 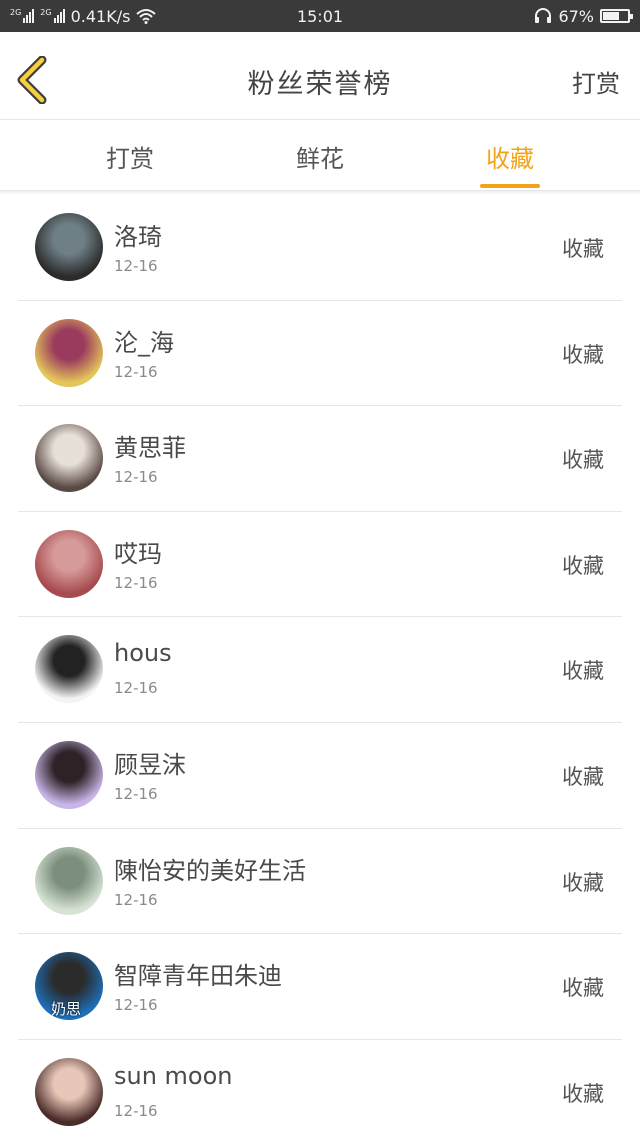 I want to click on tab-label: 打赏, so click(x=130, y=159).